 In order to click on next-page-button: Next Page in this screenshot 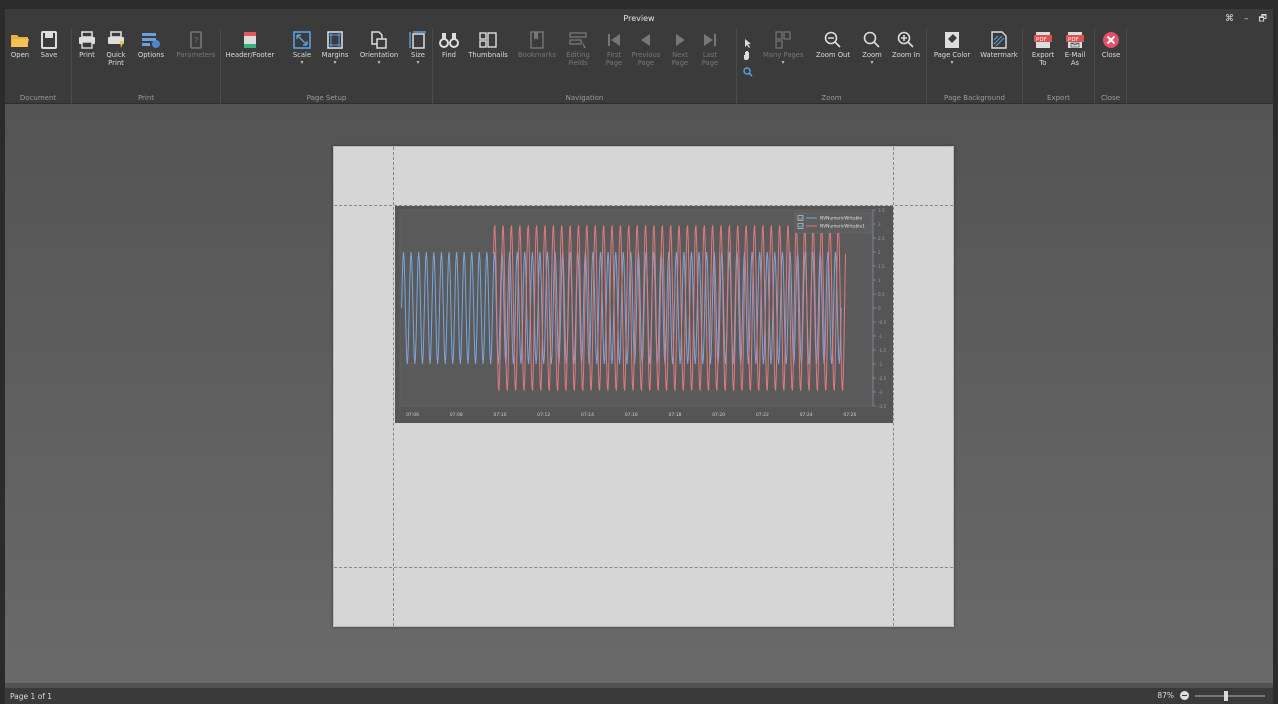, I will do `click(680, 49)`.